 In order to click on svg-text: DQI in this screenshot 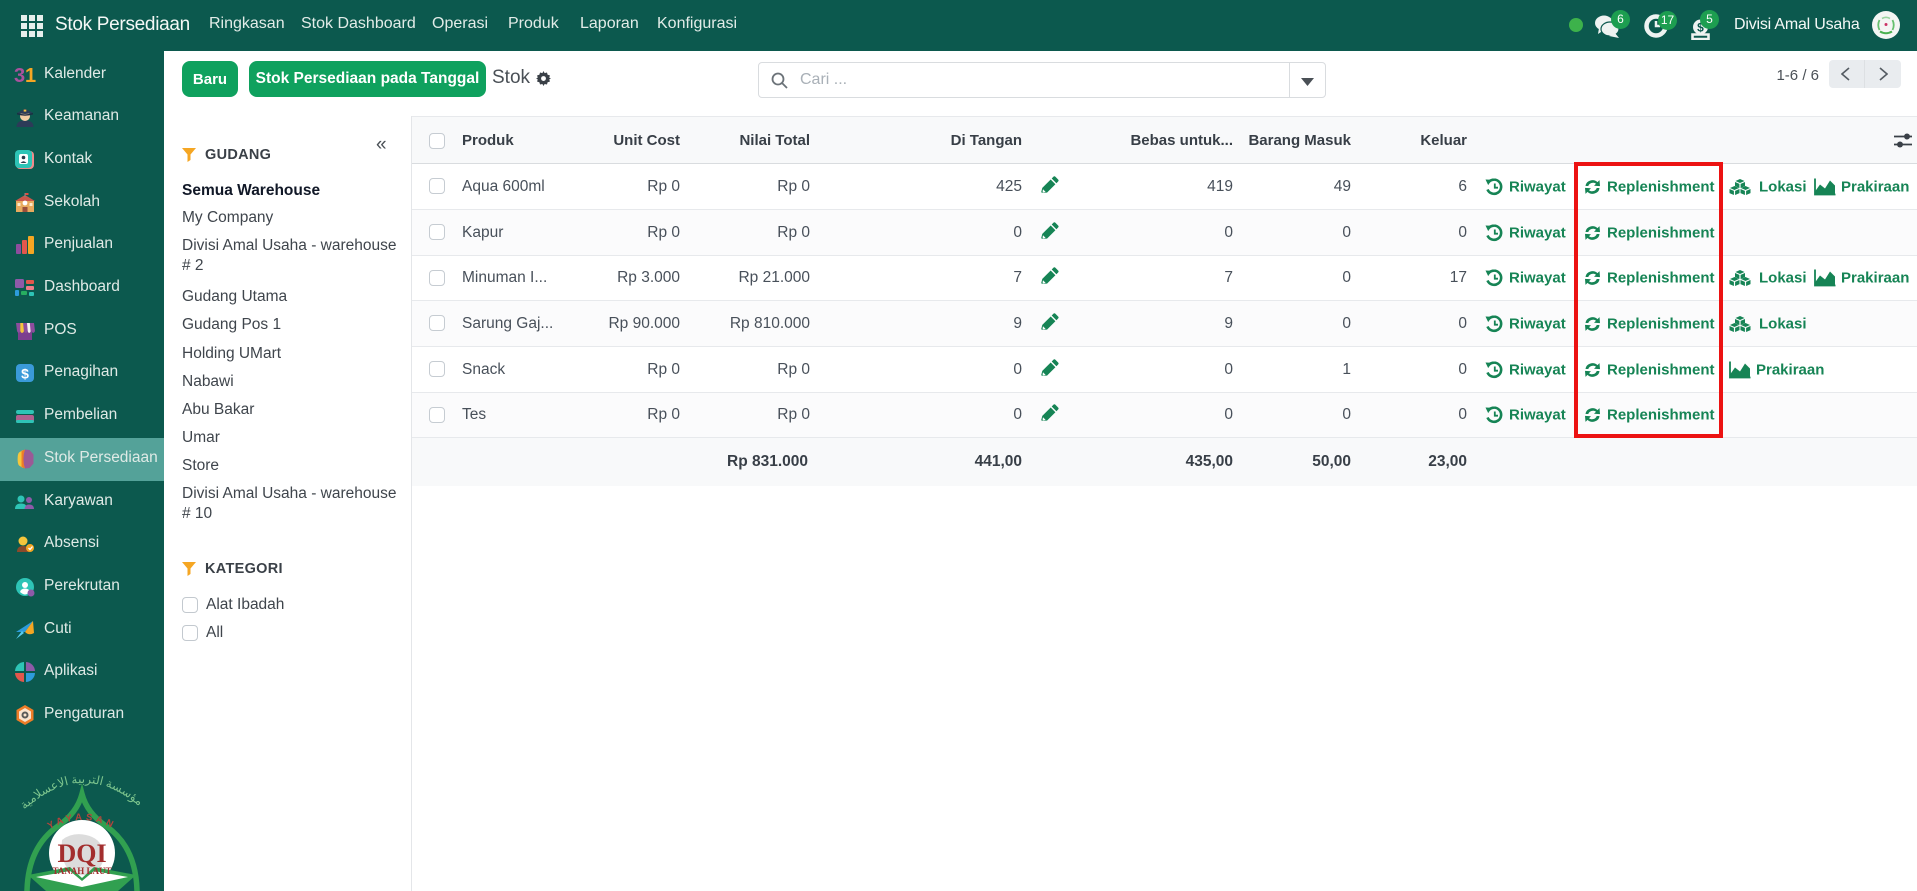, I will do `click(81, 853)`.